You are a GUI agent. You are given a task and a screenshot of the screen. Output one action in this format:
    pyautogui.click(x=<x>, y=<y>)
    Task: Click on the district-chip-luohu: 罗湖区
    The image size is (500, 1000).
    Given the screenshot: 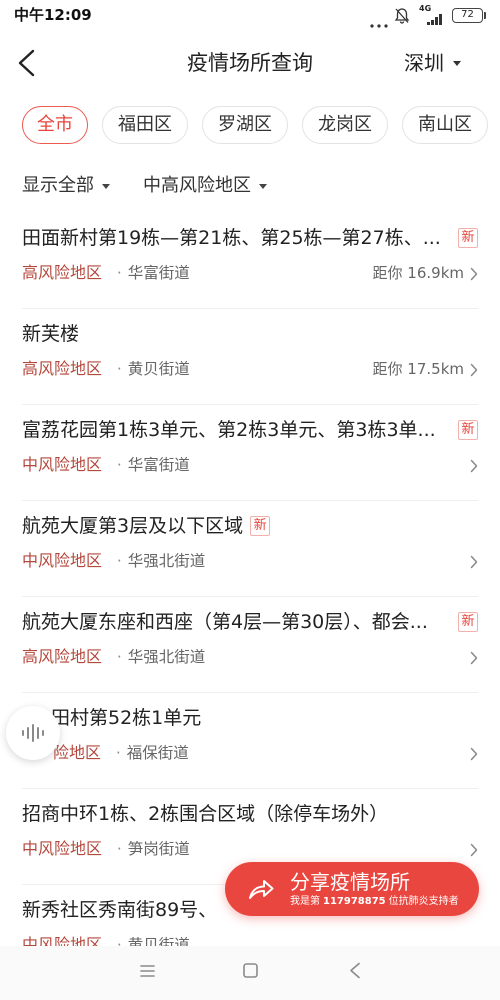 What is the action you would take?
    pyautogui.click(x=245, y=125)
    